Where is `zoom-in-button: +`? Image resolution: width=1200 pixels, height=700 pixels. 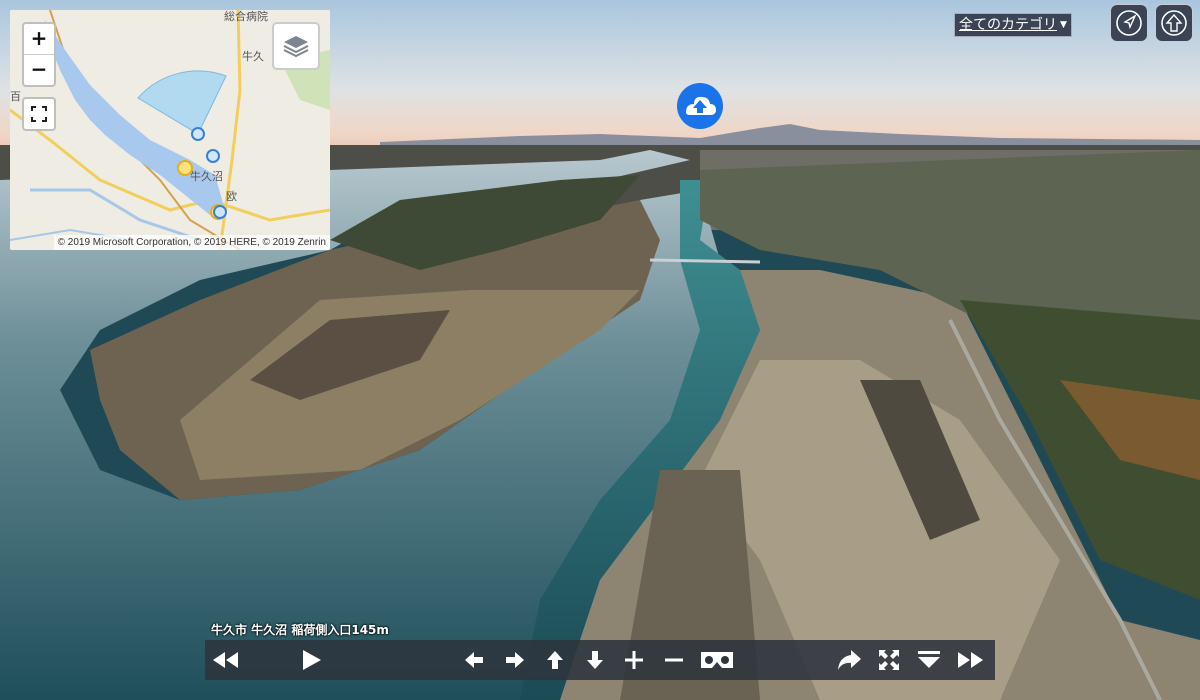
zoom-in-button: + is located at coordinates (39, 39).